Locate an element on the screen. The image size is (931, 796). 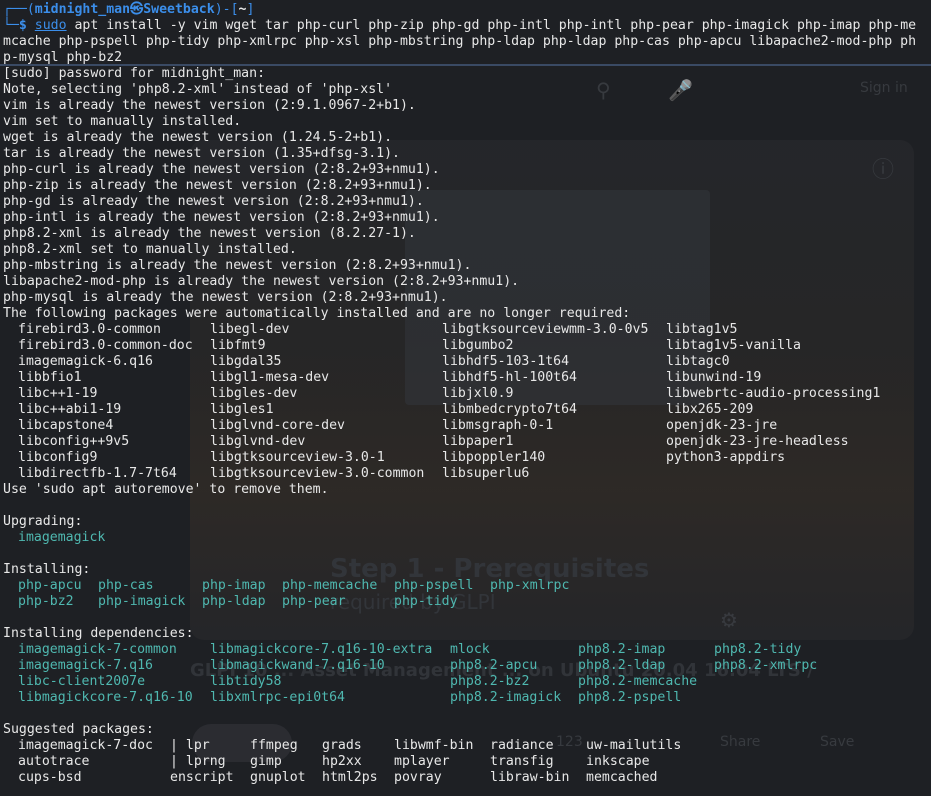
package-name: libtidy58 is located at coordinates (246, 681).